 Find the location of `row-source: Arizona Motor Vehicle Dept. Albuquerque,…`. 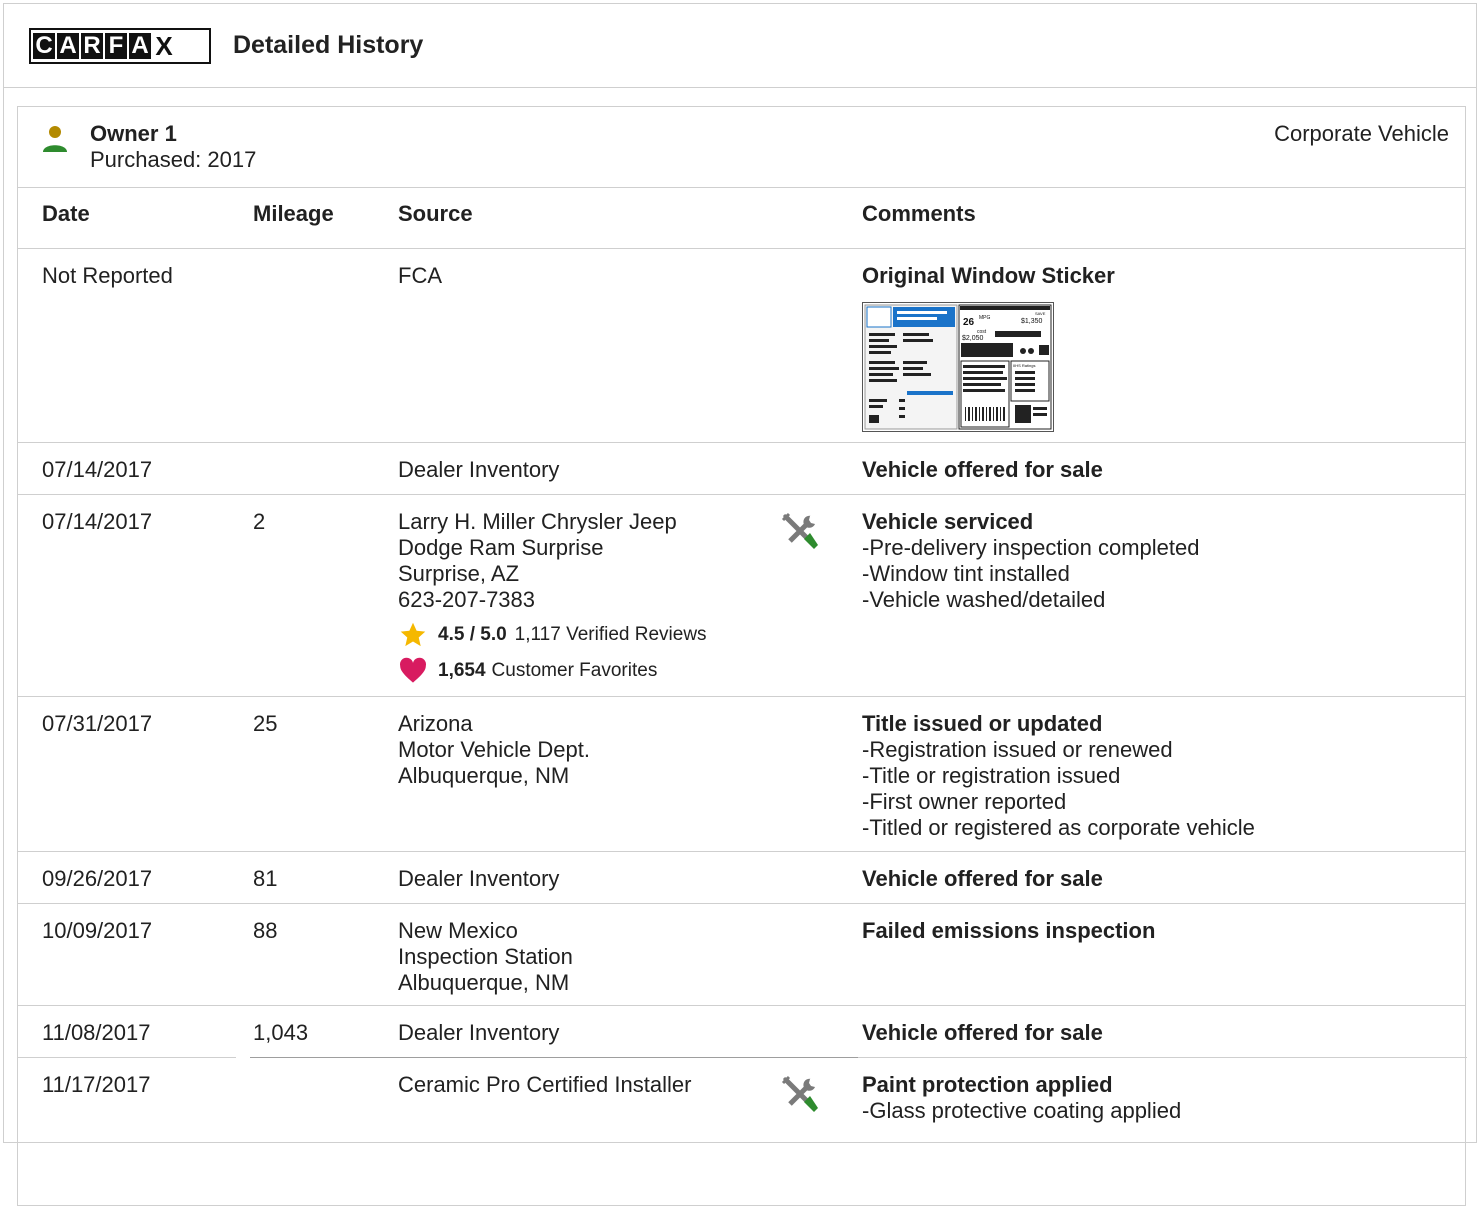

row-source: Arizona Motor Vehicle Dept. Albuquerque,… is located at coordinates (494, 750).